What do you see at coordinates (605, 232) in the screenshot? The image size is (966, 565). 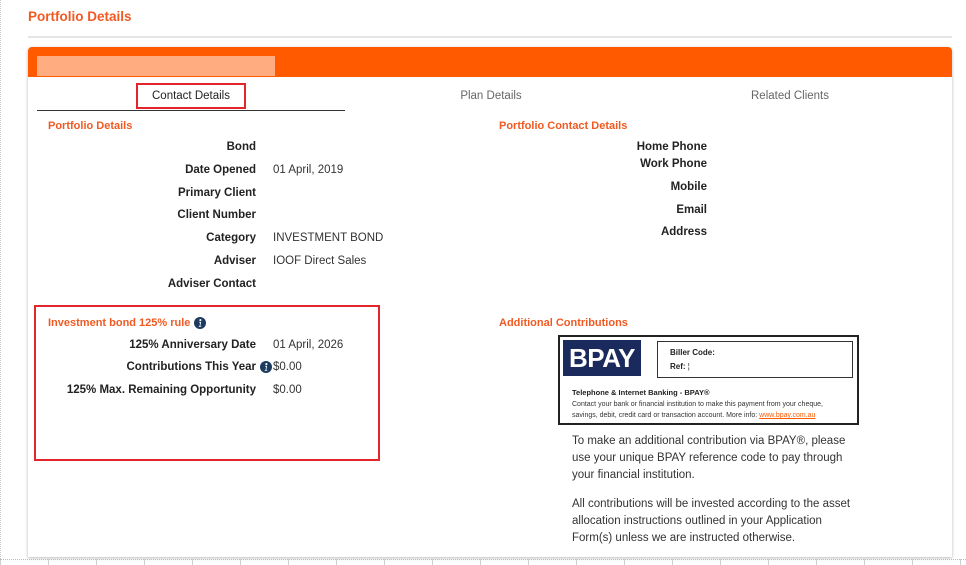 I see `contact-row-address: Address` at bounding box center [605, 232].